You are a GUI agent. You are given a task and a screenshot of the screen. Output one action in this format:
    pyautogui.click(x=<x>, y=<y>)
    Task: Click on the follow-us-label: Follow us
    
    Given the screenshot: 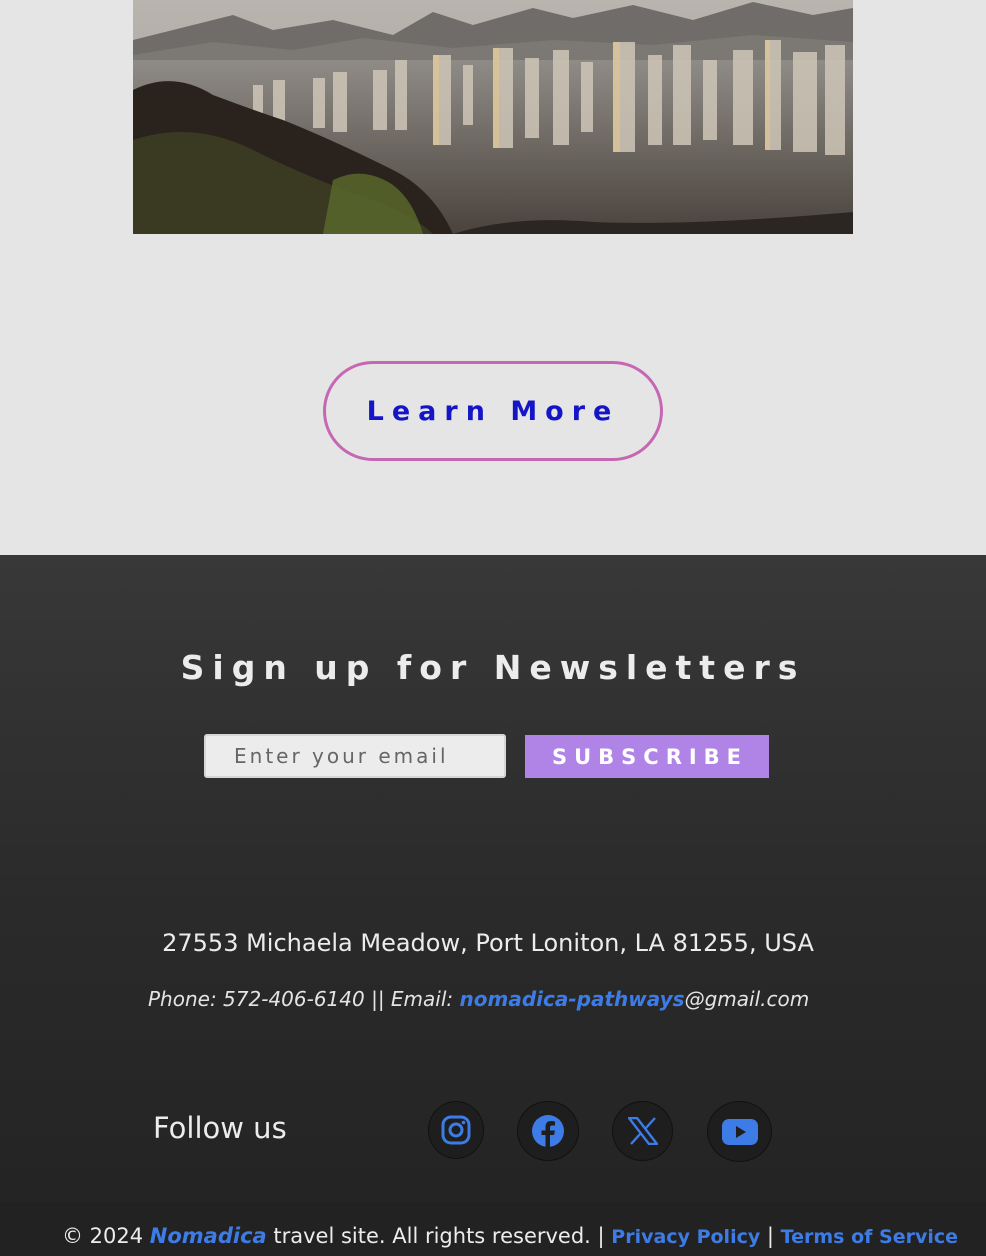 What is the action you would take?
    pyautogui.click(x=220, y=1128)
    